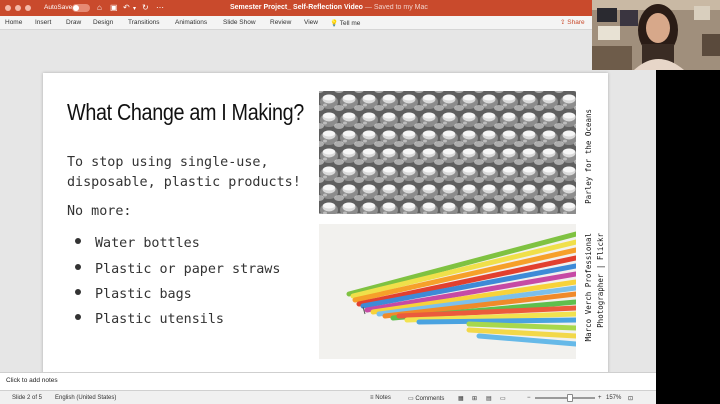 The height and width of the screenshot is (404, 720). I want to click on water-bottles-photo, so click(447, 152).